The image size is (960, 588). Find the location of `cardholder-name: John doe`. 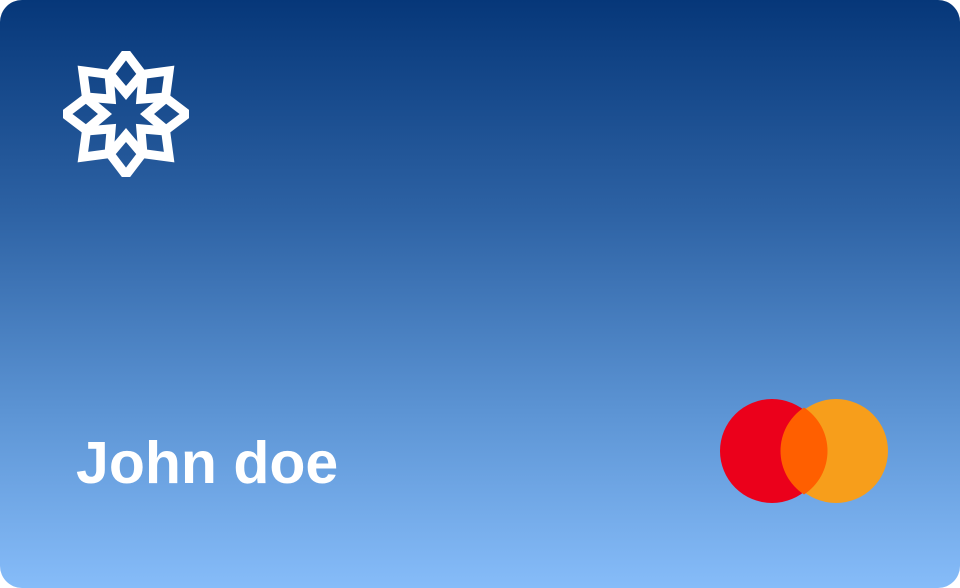

cardholder-name: John doe is located at coordinates (207, 463).